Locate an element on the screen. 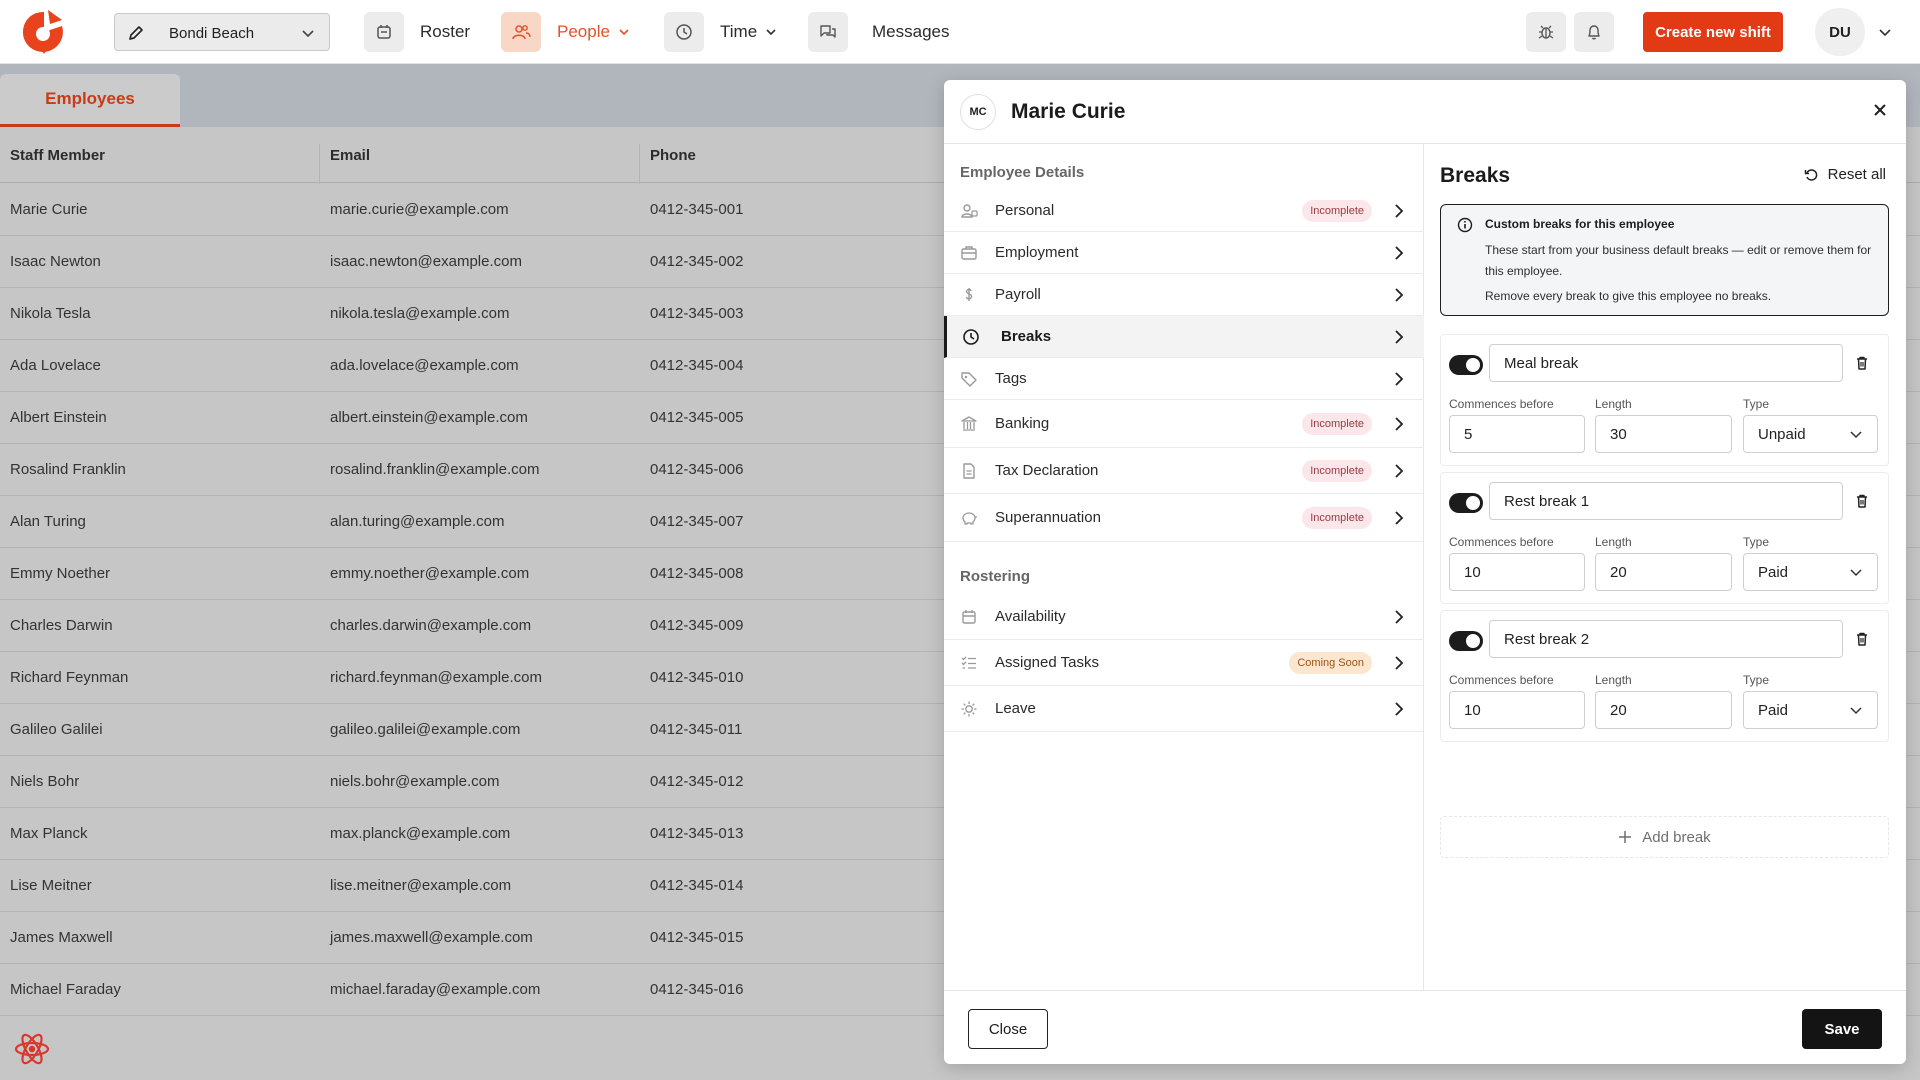 The height and width of the screenshot is (1080, 1920). logo-icon is located at coordinates (42, 32).